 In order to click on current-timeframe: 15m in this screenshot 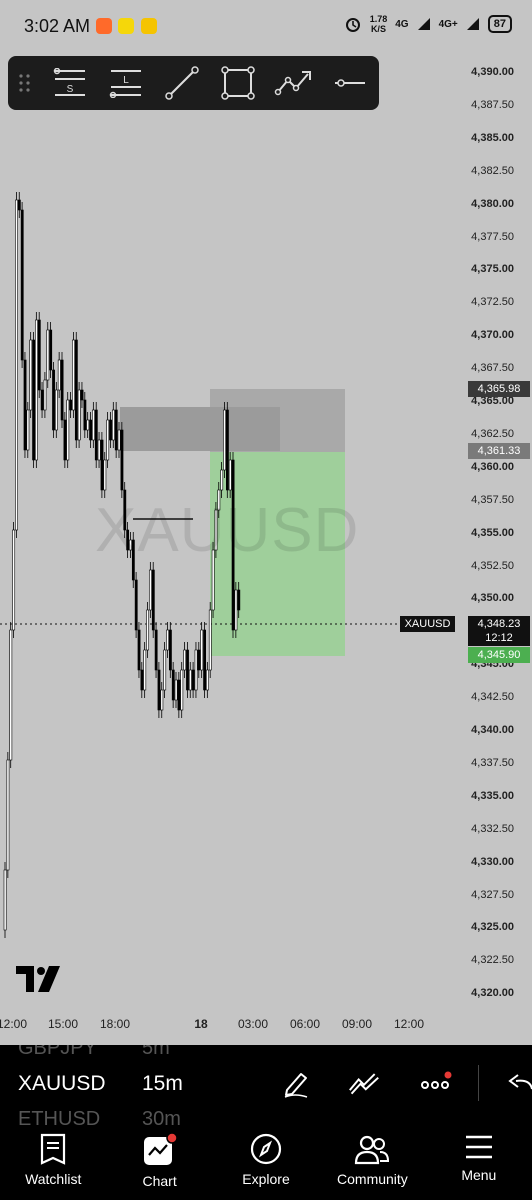, I will do `click(162, 1084)`.